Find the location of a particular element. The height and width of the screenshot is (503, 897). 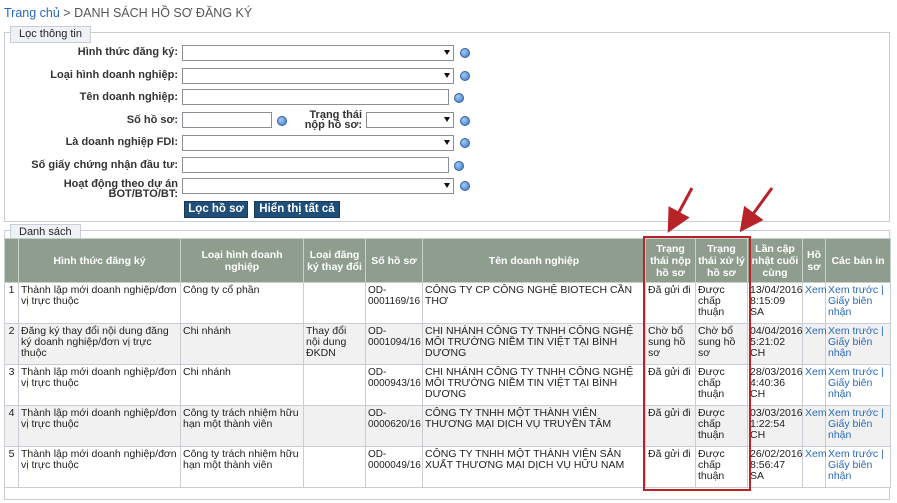

so-ho-so-input is located at coordinates (227, 120).